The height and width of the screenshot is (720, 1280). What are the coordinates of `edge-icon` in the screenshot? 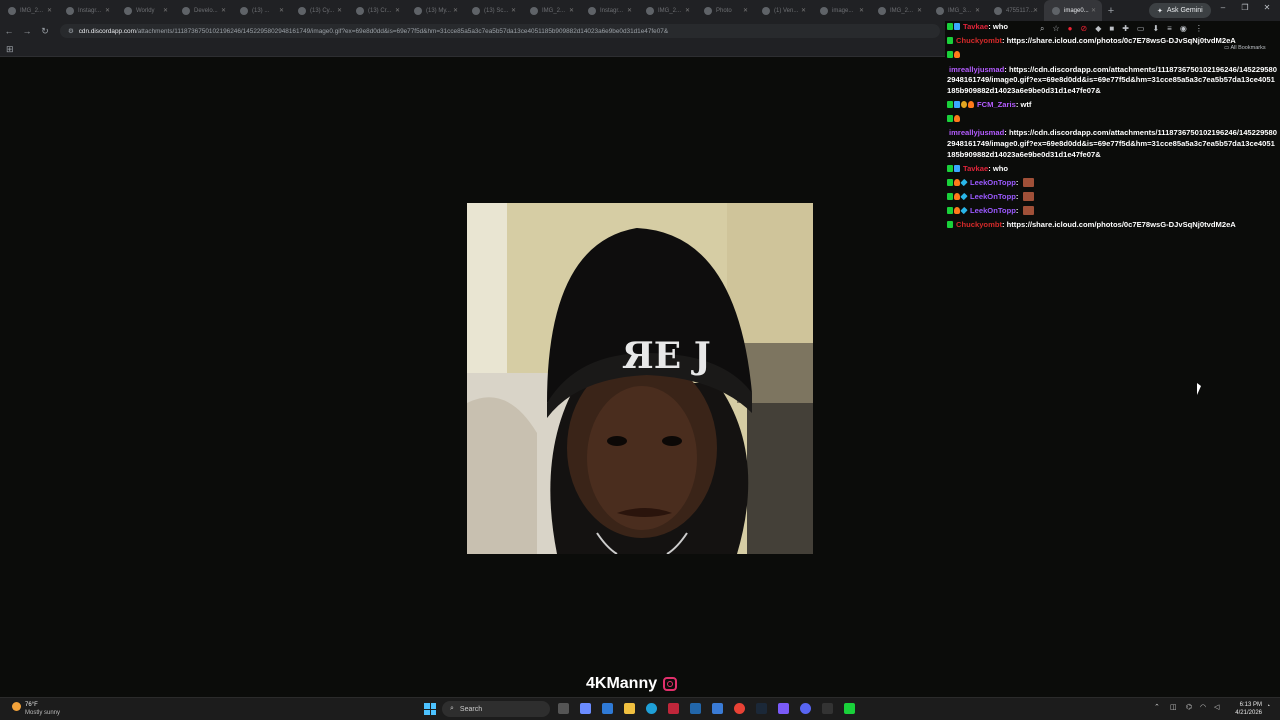 It's located at (651, 708).